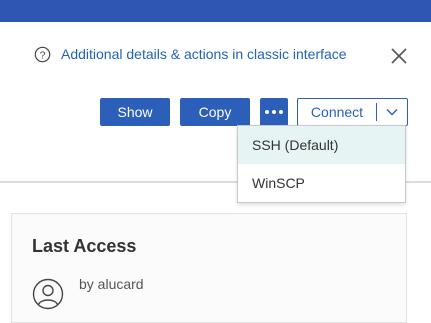 This screenshot has width=431, height=323. What do you see at coordinates (215, 112) in the screenshot?
I see `copy-button: Copy` at bounding box center [215, 112].